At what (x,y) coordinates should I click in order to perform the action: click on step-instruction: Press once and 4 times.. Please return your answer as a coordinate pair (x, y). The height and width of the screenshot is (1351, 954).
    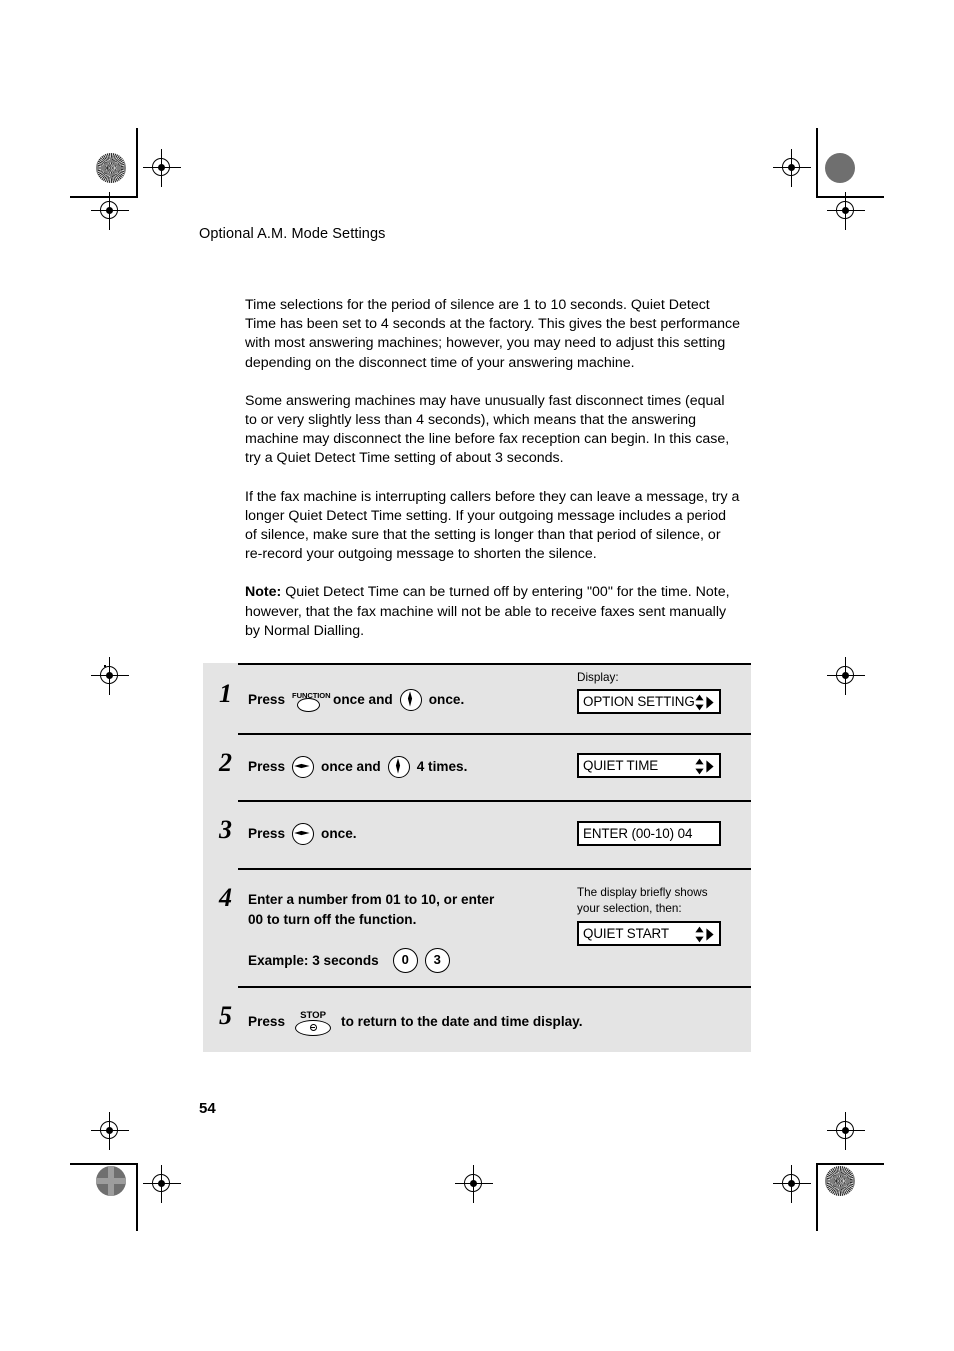
    Looking at the image, I should click on (357, 767).